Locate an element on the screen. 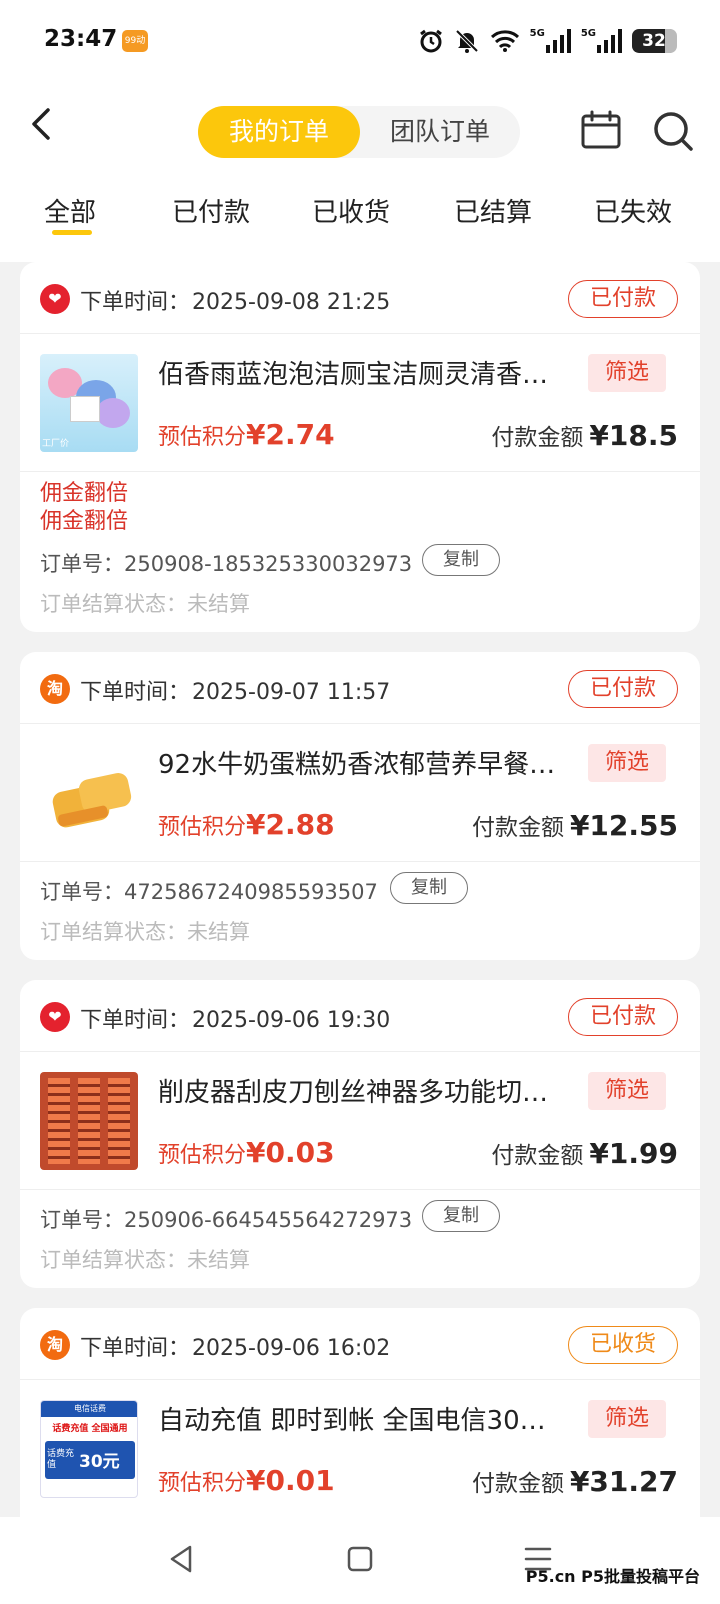  clock: 23:47 is located at coordinates (81, 39).